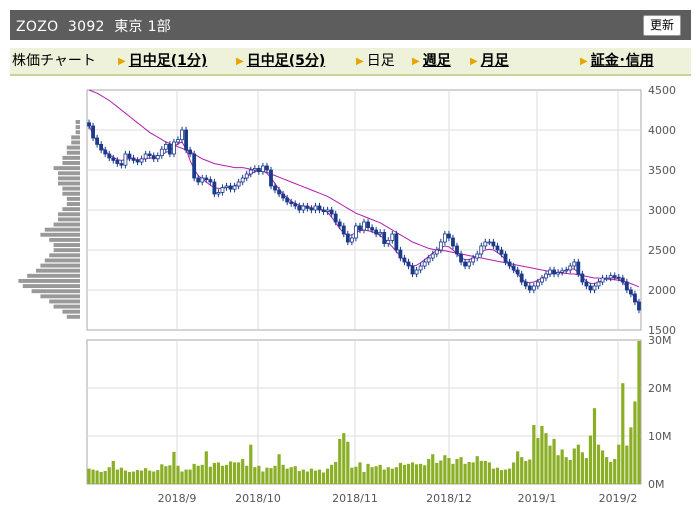 This screenshot has height=528, width=700. I want to click on nav-item-label: 日中足(1分), so click(168, 61).